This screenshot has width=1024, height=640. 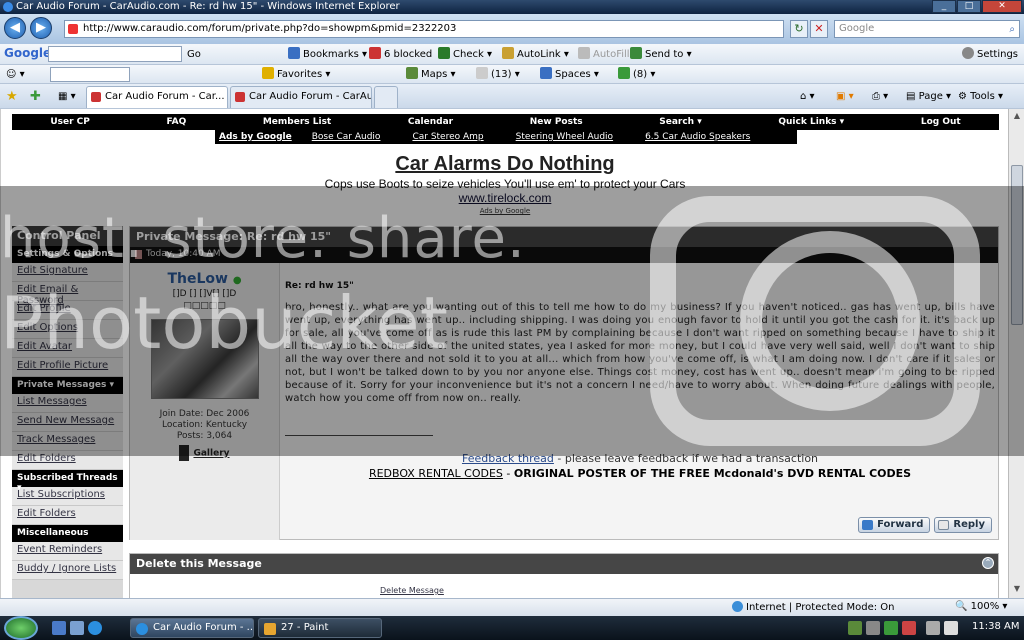 What do you see at coordinates (564, 575) in the screenshot?
I see `delete-message-panel: Delete this Message ⌃ Delete Message` at bounding box center [564, 575].